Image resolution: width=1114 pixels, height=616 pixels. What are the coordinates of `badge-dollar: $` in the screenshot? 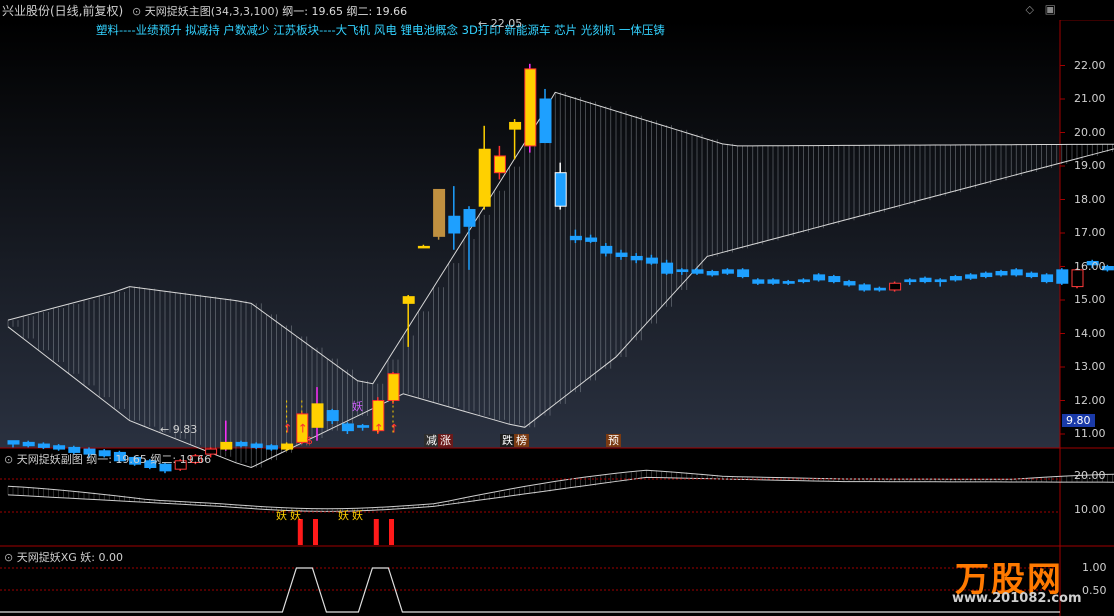 It's located at (309, 440).